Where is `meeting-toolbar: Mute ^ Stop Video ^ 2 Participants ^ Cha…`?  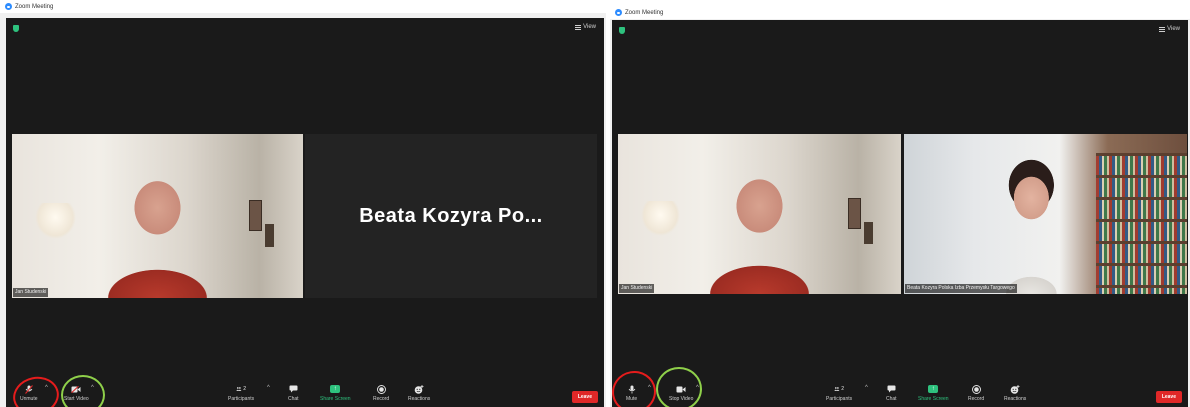
meeting-toolbar: Mute ^ Stop Video ^ 2 Participants ^ Cha… is located at coordinates (899, 387).